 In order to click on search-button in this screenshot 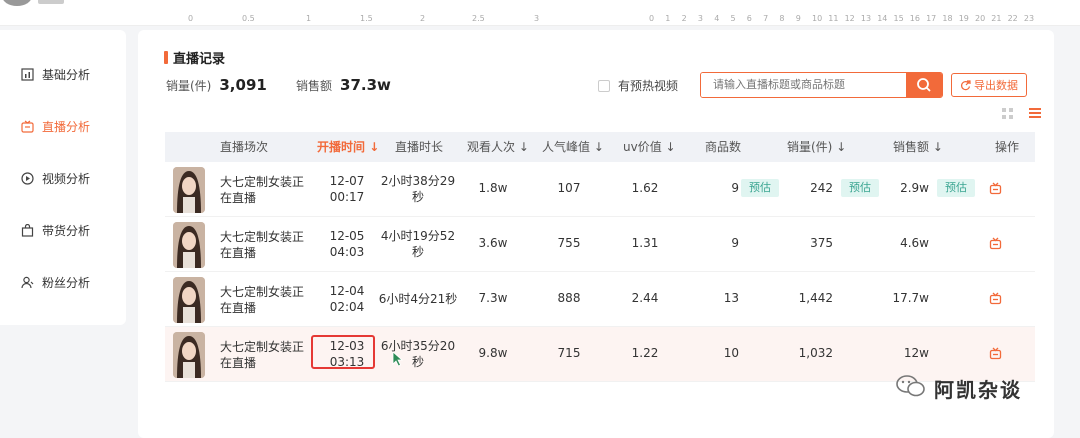, I will do `click(924, 85)`.